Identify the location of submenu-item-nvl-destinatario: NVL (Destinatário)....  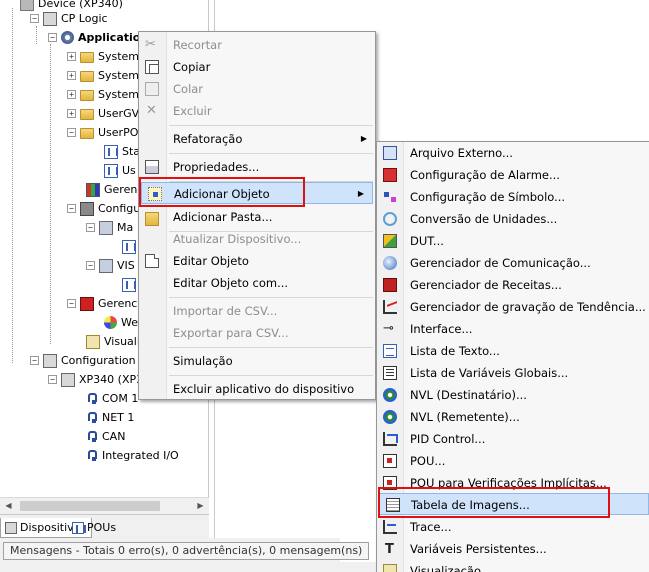
(513, 395).